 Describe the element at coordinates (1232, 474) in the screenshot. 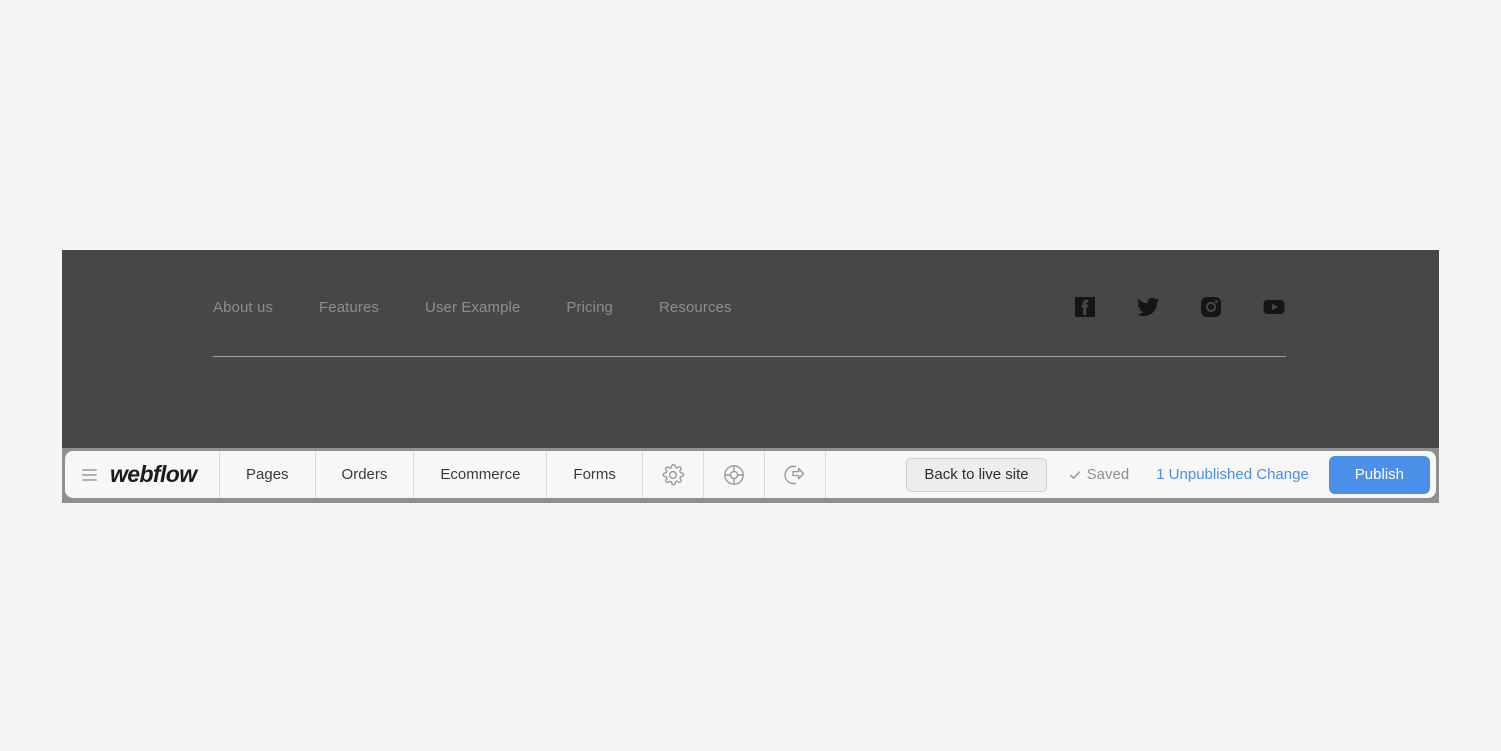

I see `unpublished-changes-link: 1 Unpublished Change` at that location.